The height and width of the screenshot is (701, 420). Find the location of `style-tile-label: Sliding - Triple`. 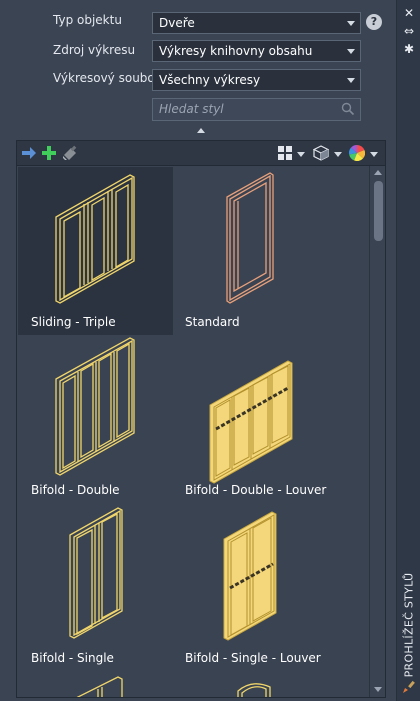

style-tile-label: Sliding - Triple is located at coordinates (73, 322).